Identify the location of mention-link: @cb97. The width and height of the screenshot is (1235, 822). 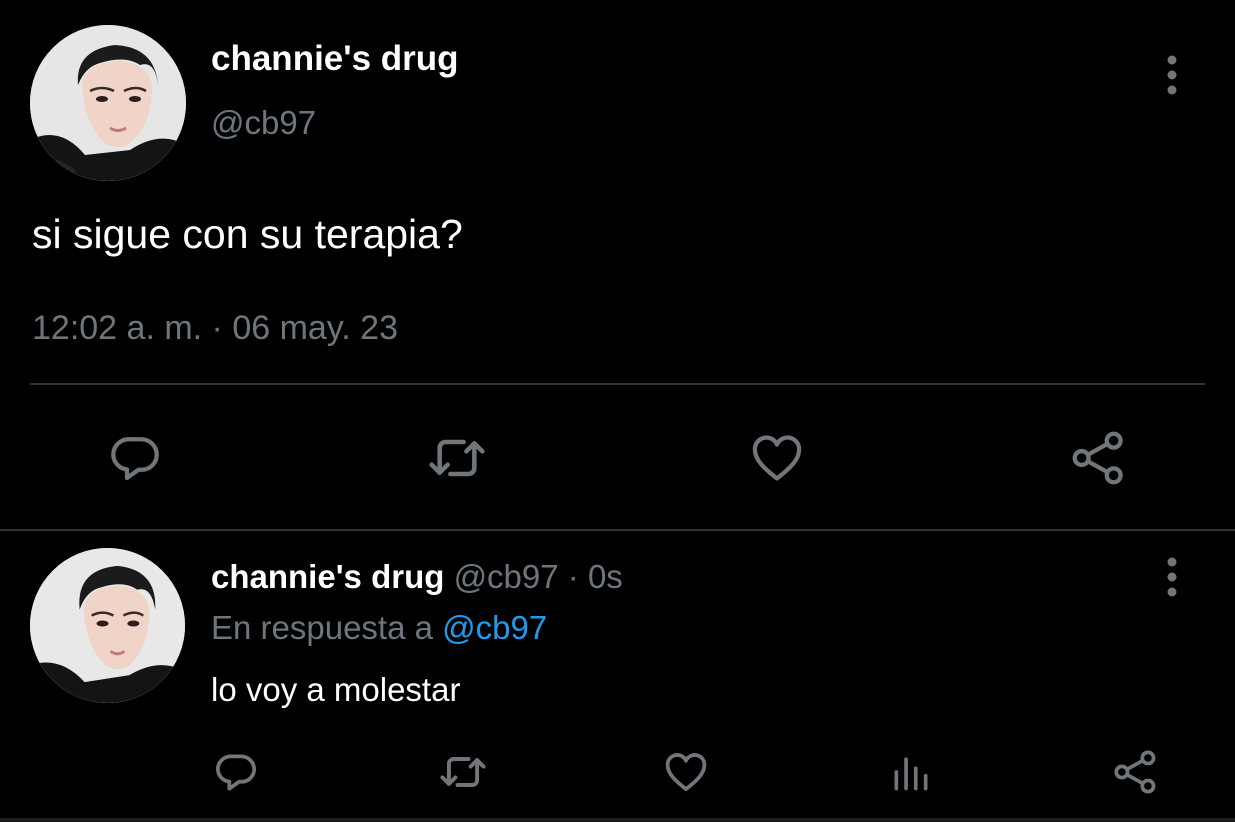
(494, 627).